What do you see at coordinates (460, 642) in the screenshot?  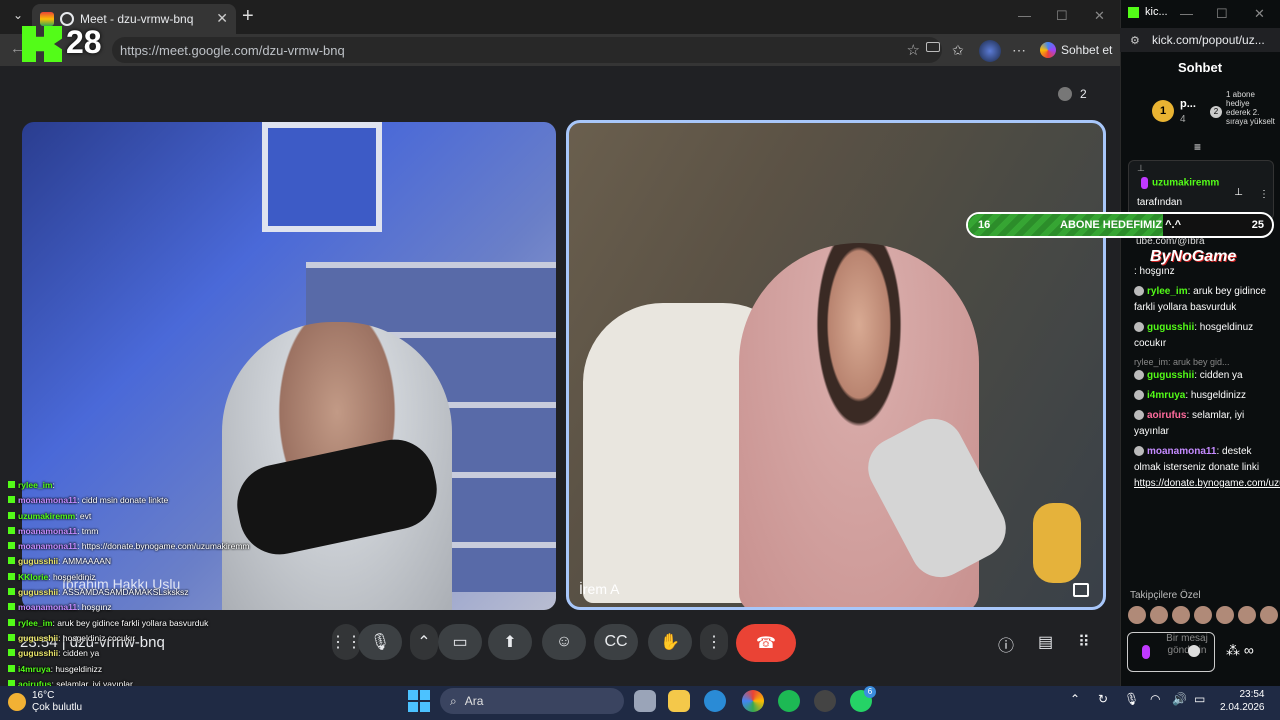 I see `camera-button: ▭` at bounding box center [460, 642].